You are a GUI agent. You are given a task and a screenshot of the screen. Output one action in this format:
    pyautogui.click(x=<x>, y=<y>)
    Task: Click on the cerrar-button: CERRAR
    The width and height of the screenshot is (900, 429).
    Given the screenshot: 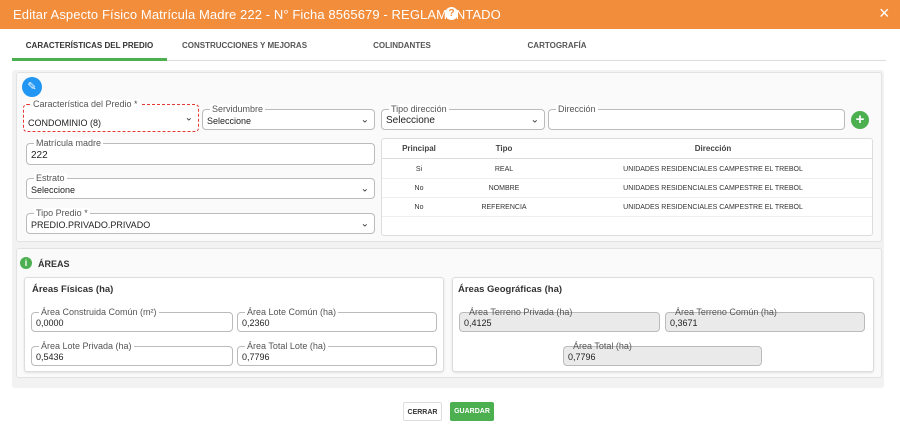 What is the action you would take?
    pyautogui.click(x=422, y=411)
    